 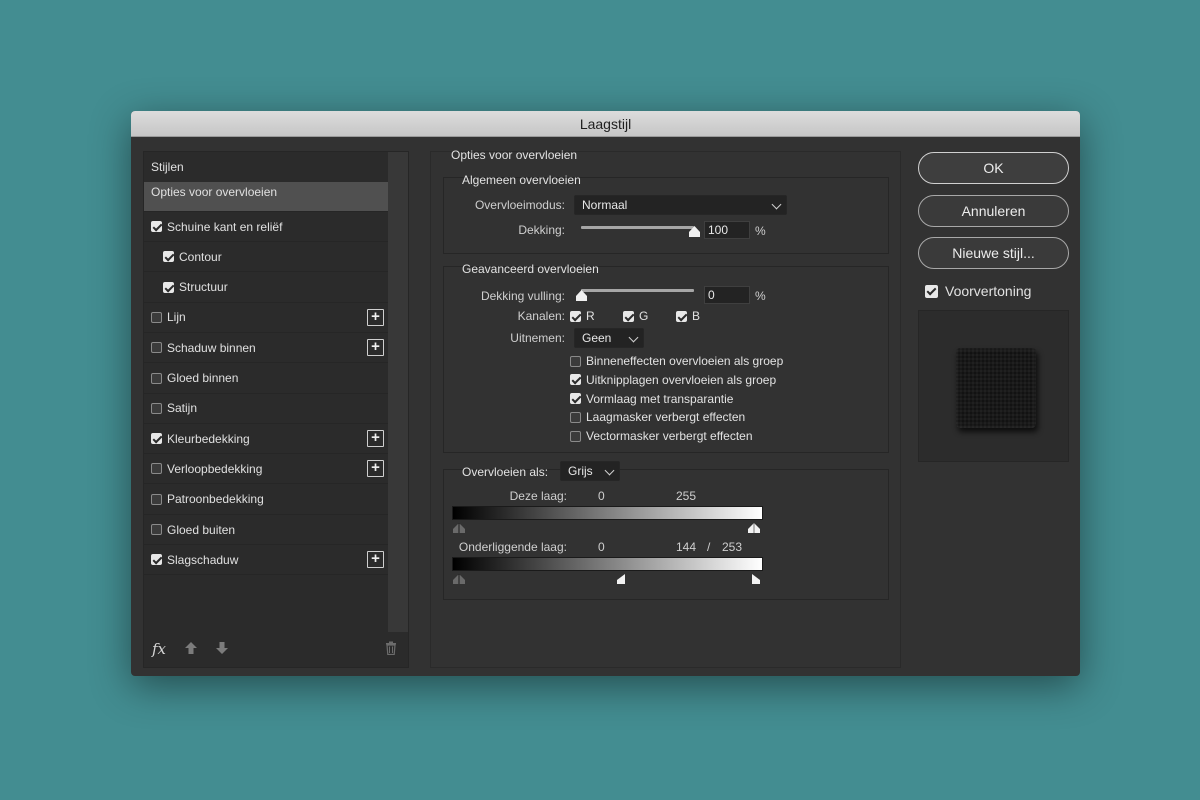 What do you see at coordinates (200, 256) in the screenshot?
I see `style-item-label: Contour` at bounding box center [200, 256].